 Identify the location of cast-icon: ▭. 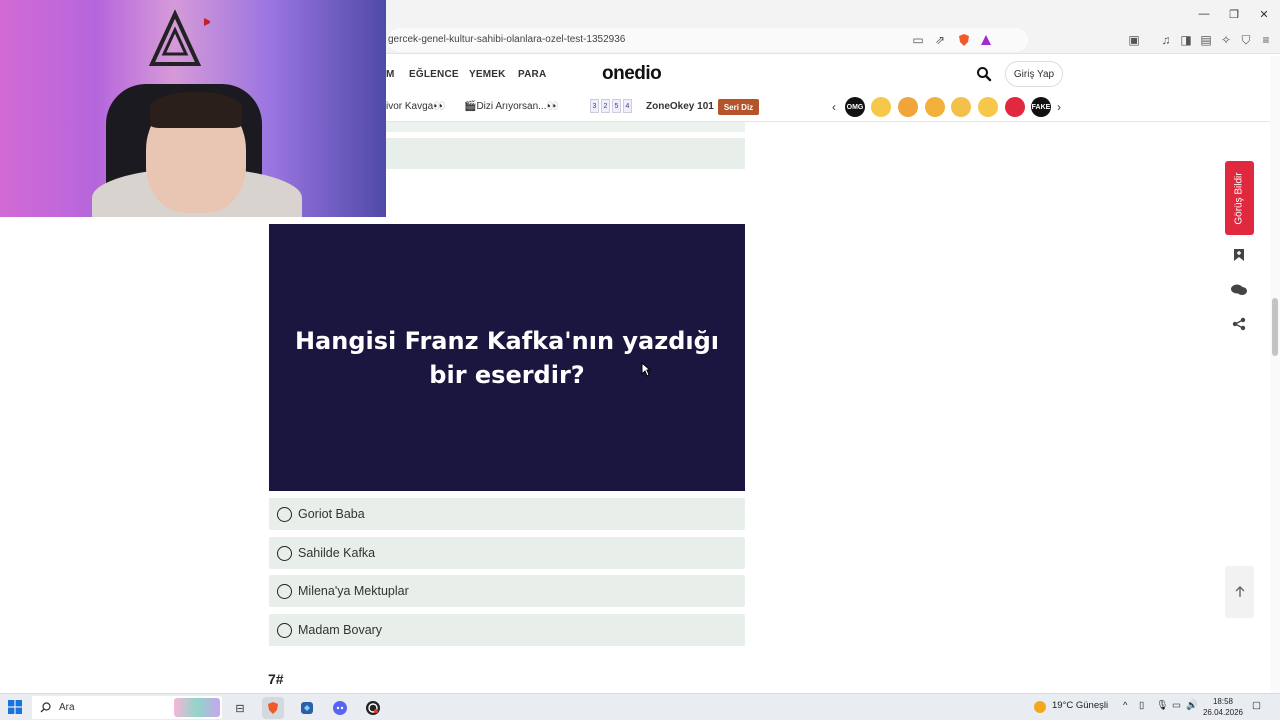
(918, 40).